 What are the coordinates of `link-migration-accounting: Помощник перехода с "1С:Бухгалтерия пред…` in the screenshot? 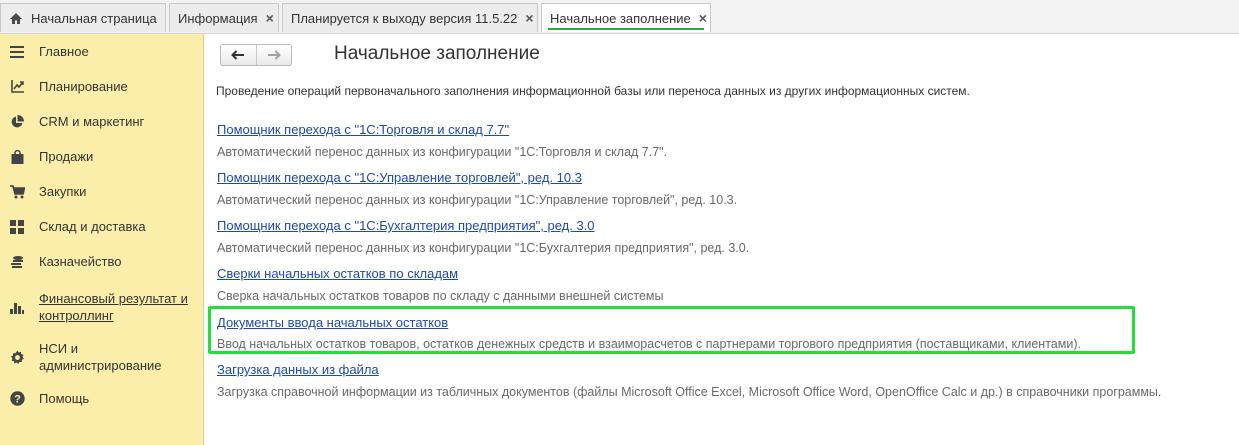 It's located at (406, 225).